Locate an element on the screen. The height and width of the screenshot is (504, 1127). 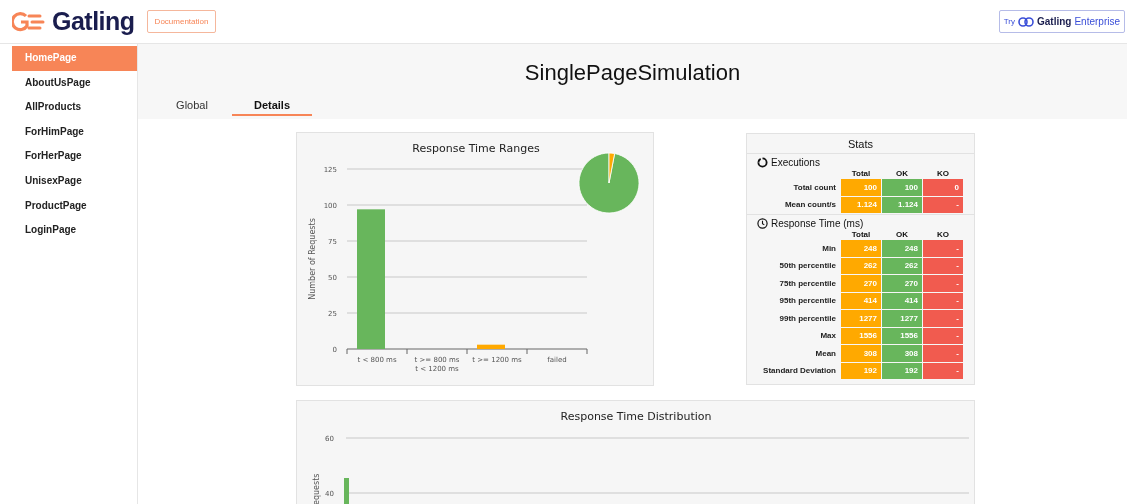
row-label: Standard Deviation is located at coordinates (799, 371).